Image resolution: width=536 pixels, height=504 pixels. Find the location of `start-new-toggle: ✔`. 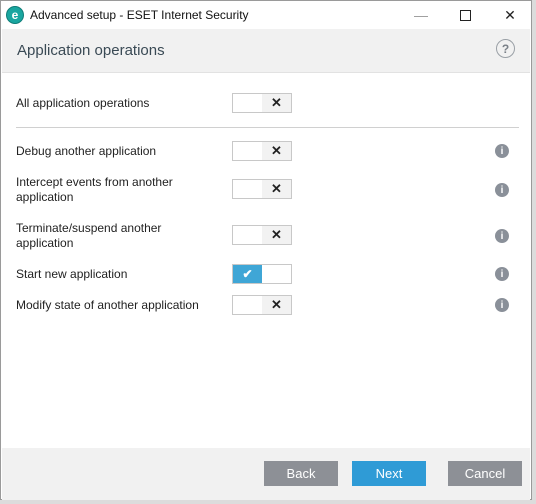

start-new-toggle: ✔ is located at coordinates (262, 274).